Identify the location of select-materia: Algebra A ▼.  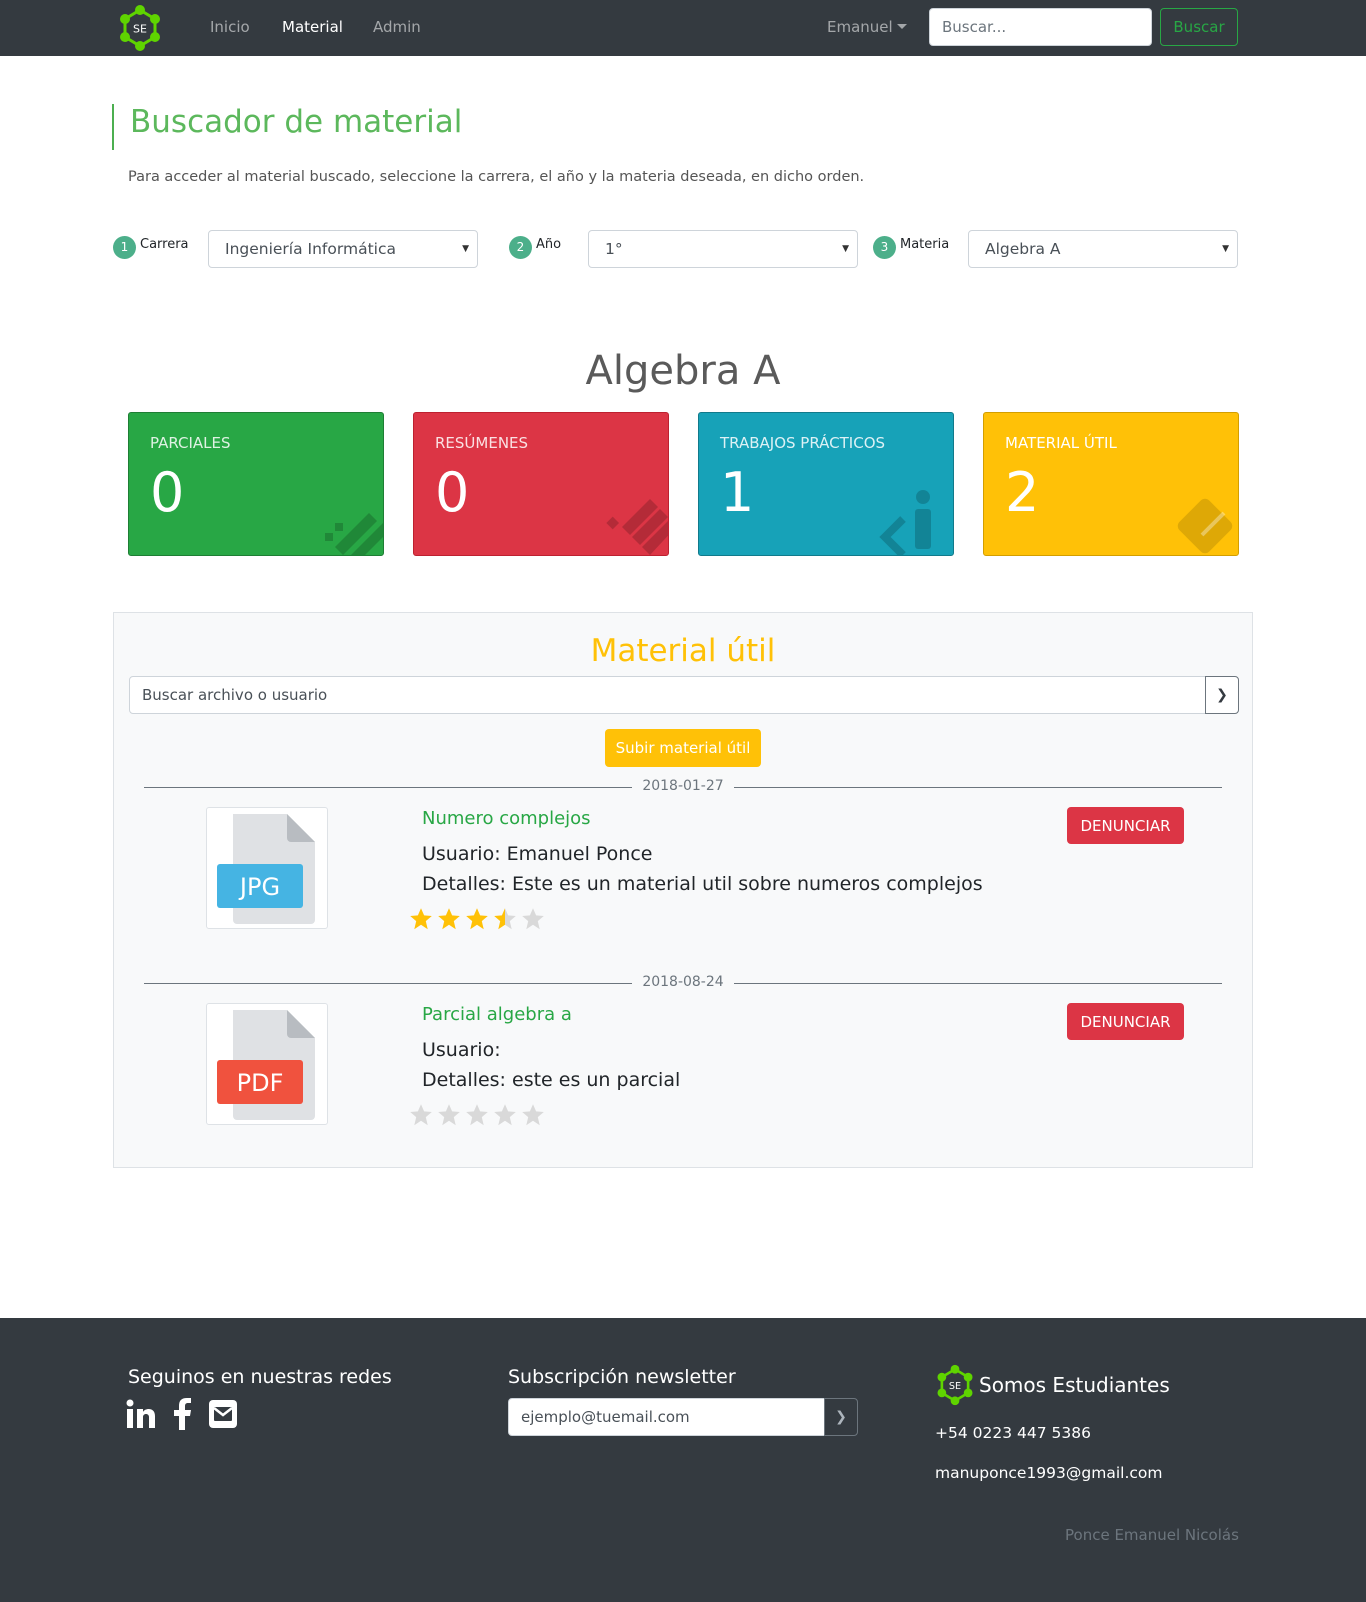
(1103, 249).